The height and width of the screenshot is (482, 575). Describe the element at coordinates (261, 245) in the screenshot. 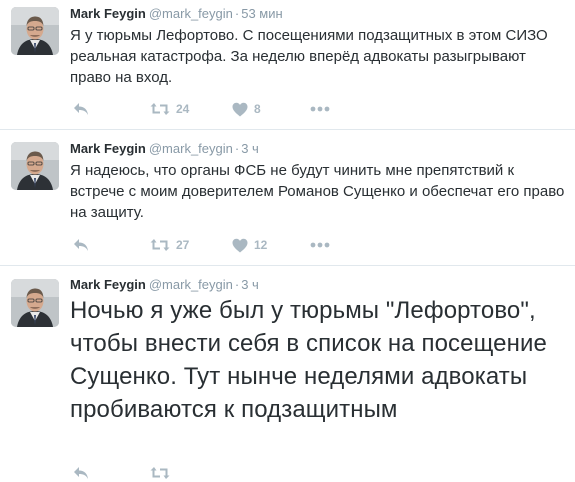

I see `like-count: 12` at that location.